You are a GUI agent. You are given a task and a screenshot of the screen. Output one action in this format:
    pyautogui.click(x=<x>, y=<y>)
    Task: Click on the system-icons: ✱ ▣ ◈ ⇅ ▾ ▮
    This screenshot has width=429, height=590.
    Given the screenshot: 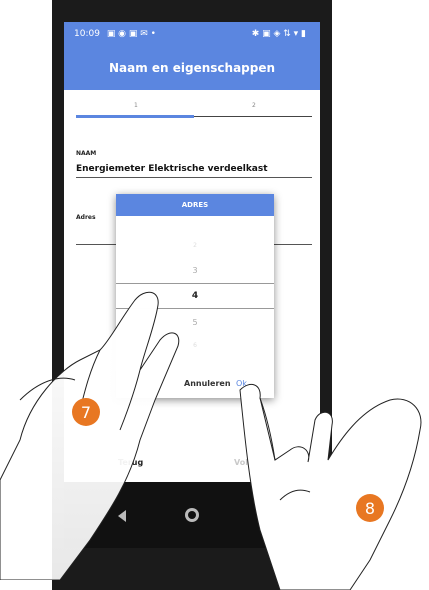 What is the action you would take?
    pyautogui.click(x=278, y=34)
    